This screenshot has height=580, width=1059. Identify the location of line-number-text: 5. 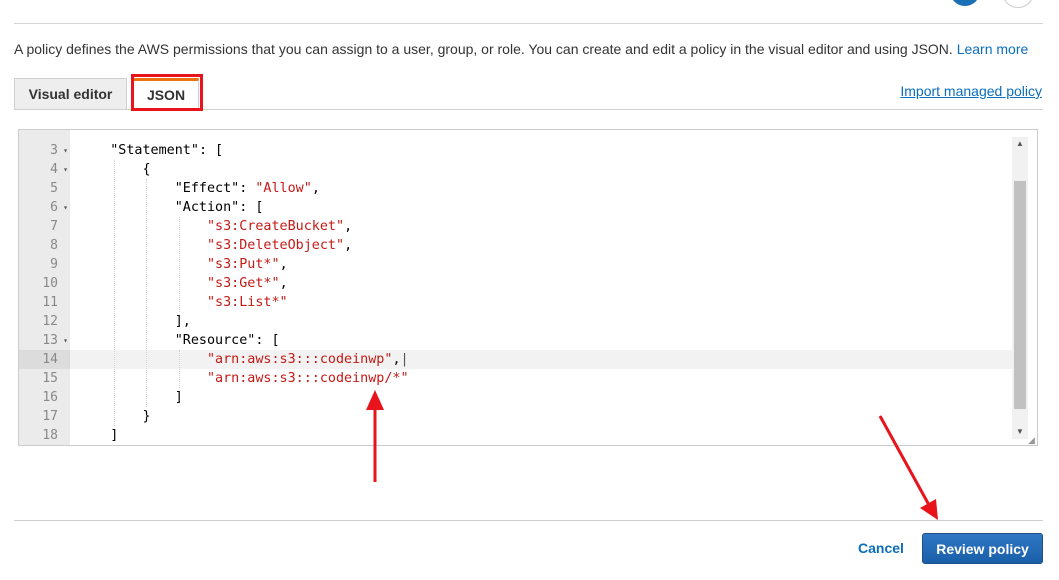
(54, 188).